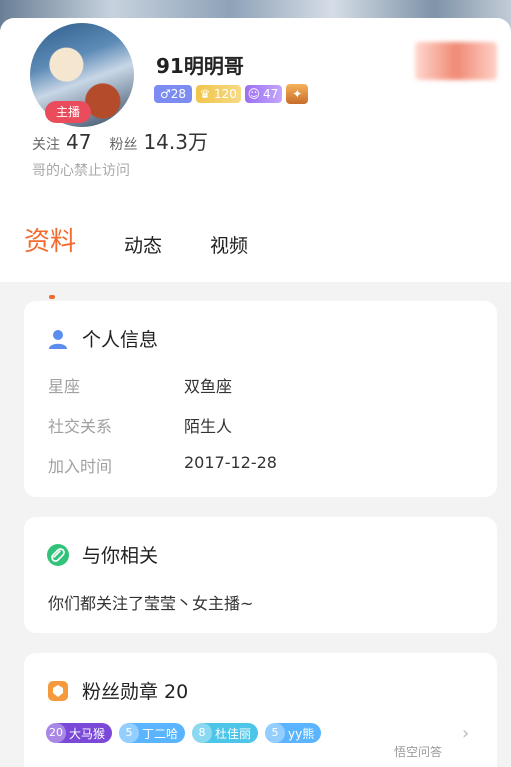 Image resolution: width=511 pixels, height=767 pixels. What do you see at coordinates (120, 340) in the screenshot?
I see `personal-info-title: 个人信息` at bounding box center [120, 340].